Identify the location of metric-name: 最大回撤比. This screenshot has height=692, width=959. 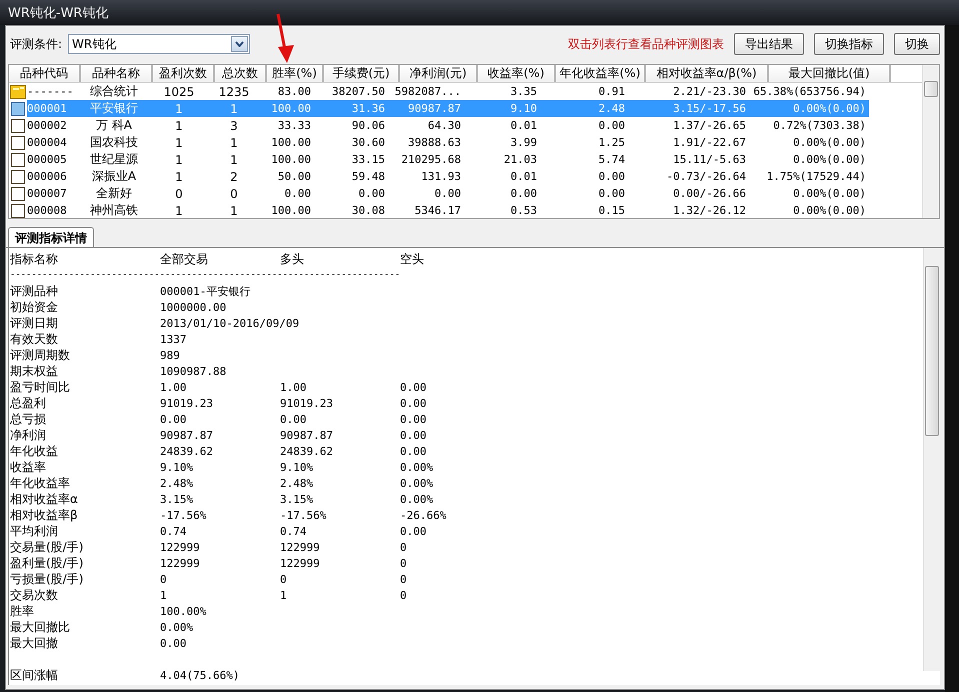
(40, 627).